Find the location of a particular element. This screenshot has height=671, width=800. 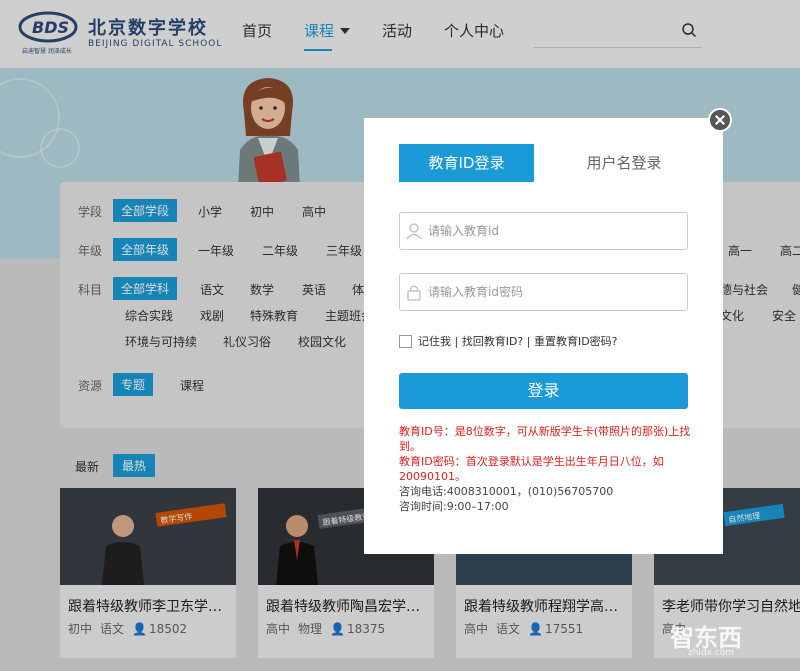

remember-row: 记住我 | 找回教育ID? | 重置教育ID密码? is located at coordinates (508, 341).